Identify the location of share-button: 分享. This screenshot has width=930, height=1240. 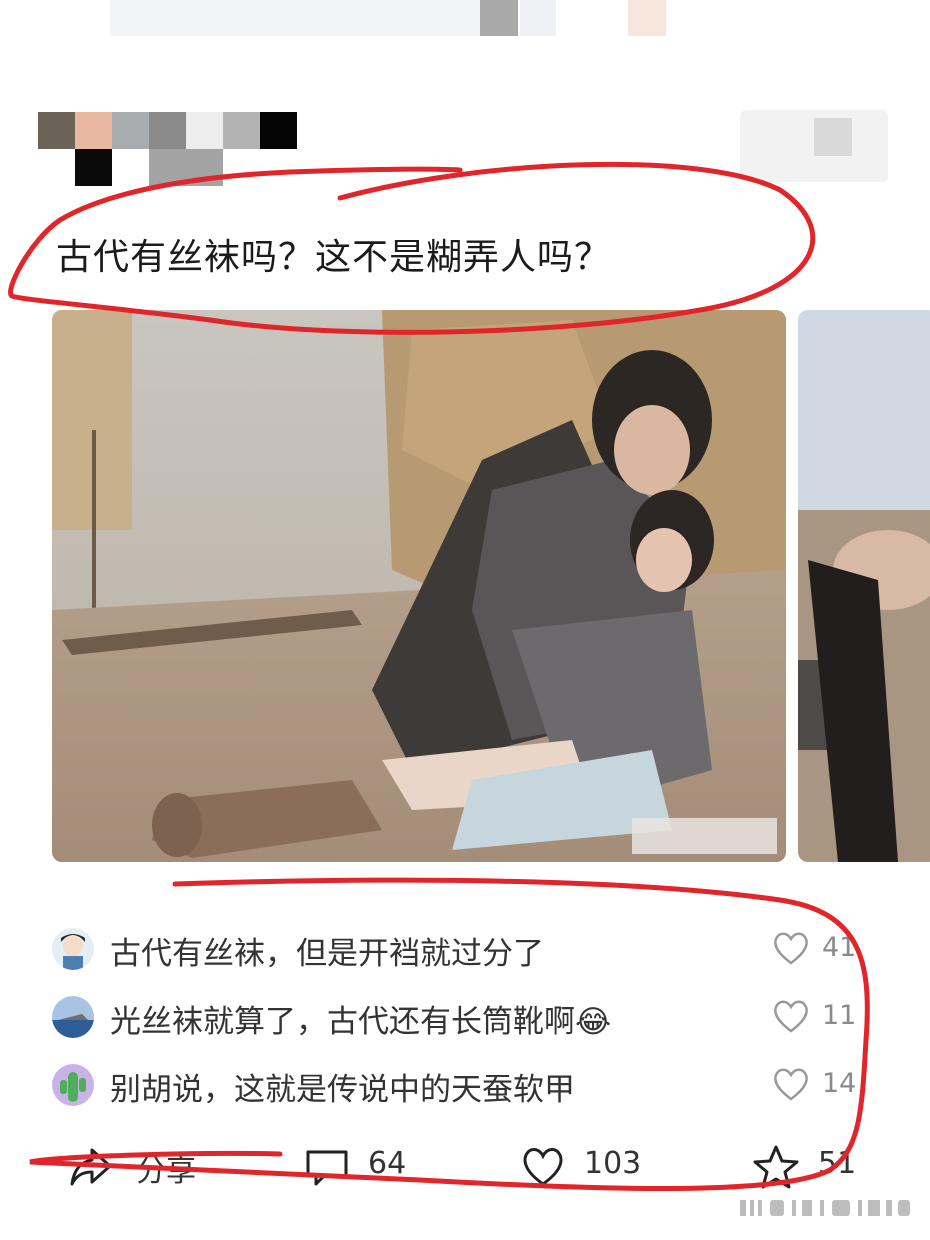
(143, 1168).